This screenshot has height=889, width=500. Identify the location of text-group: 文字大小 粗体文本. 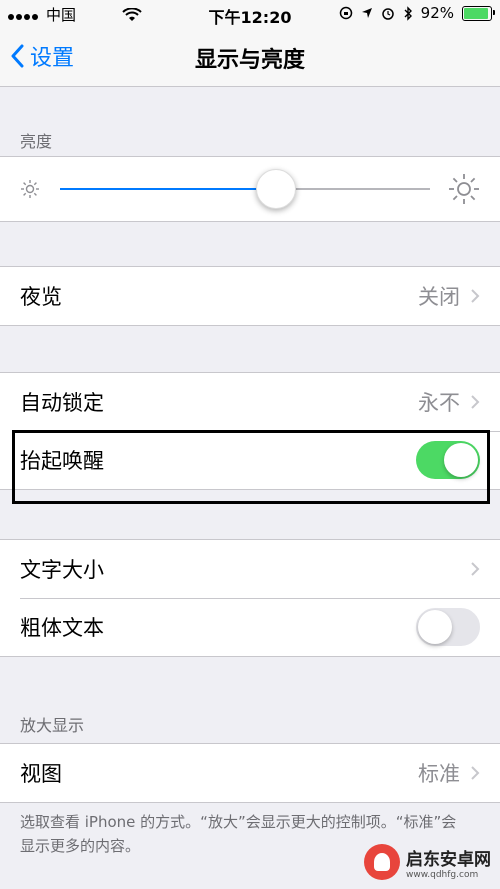
(250, 598).